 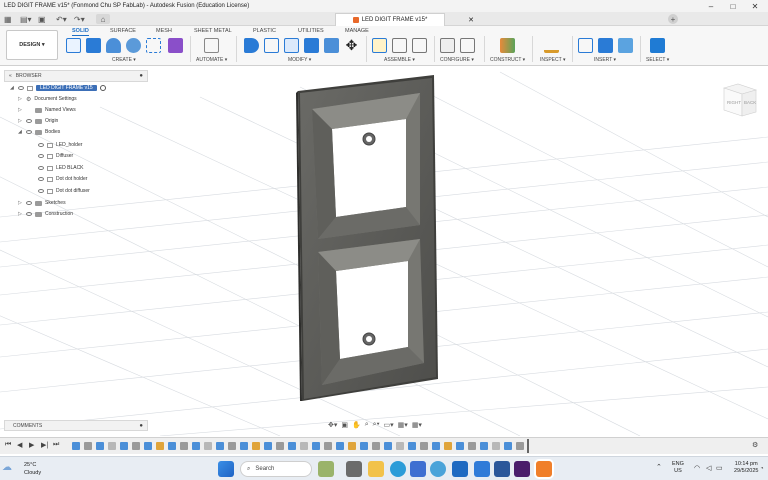 I want to click on collapse-icon: «, so click(x=10, y=76).